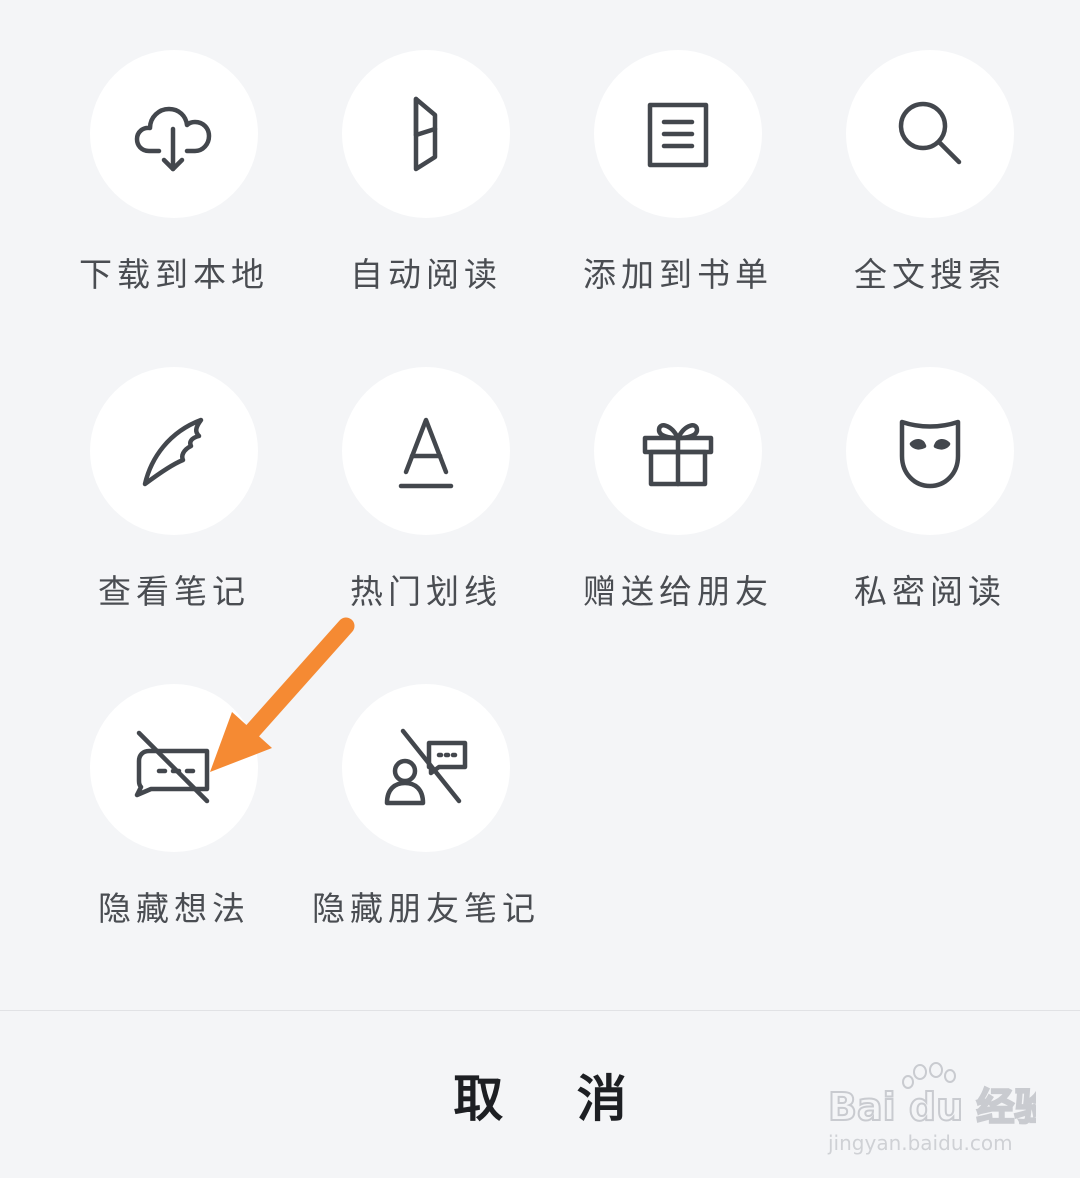 Image resolution: width=1080 pixels, height=1178 pixels. I want to click on quill-icon, so click(173, 452).